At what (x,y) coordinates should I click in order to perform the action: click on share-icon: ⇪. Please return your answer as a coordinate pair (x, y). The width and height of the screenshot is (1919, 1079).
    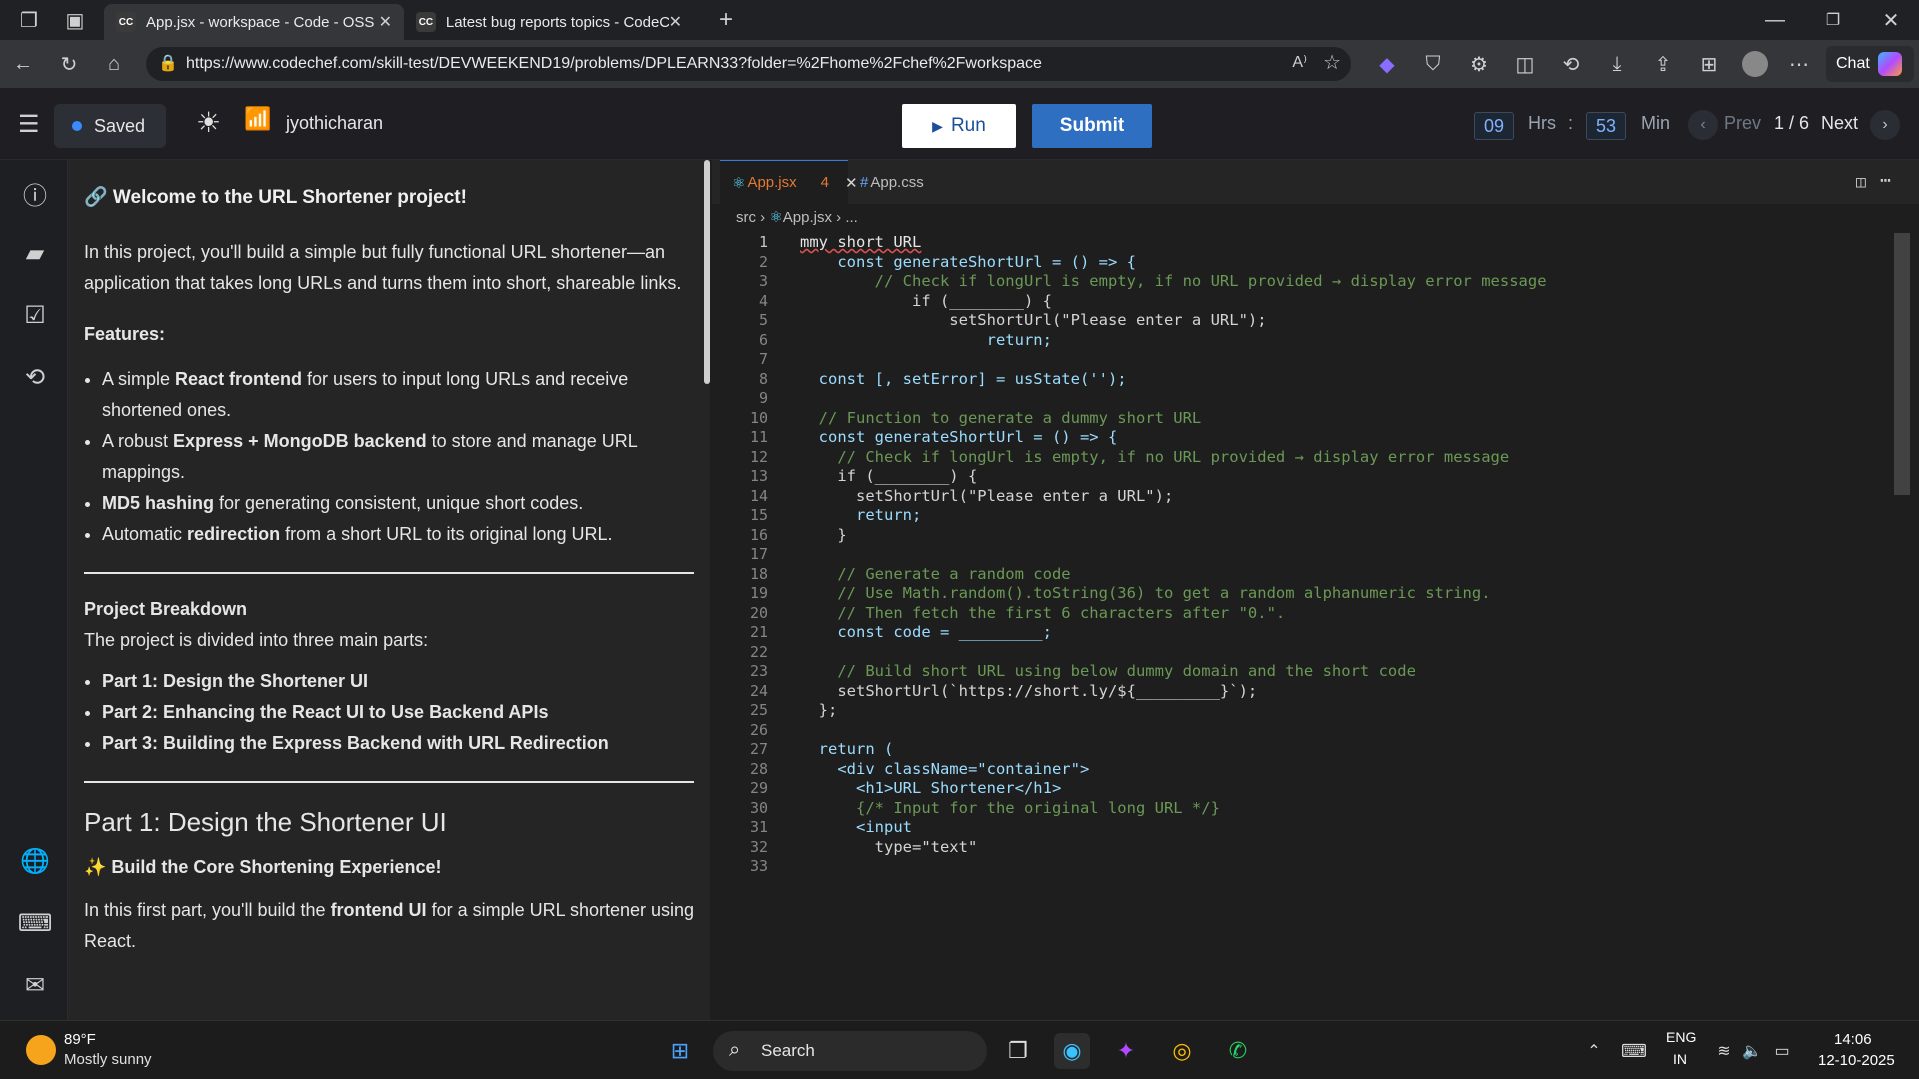
    Looking at the image, I should click on (1663, 64).